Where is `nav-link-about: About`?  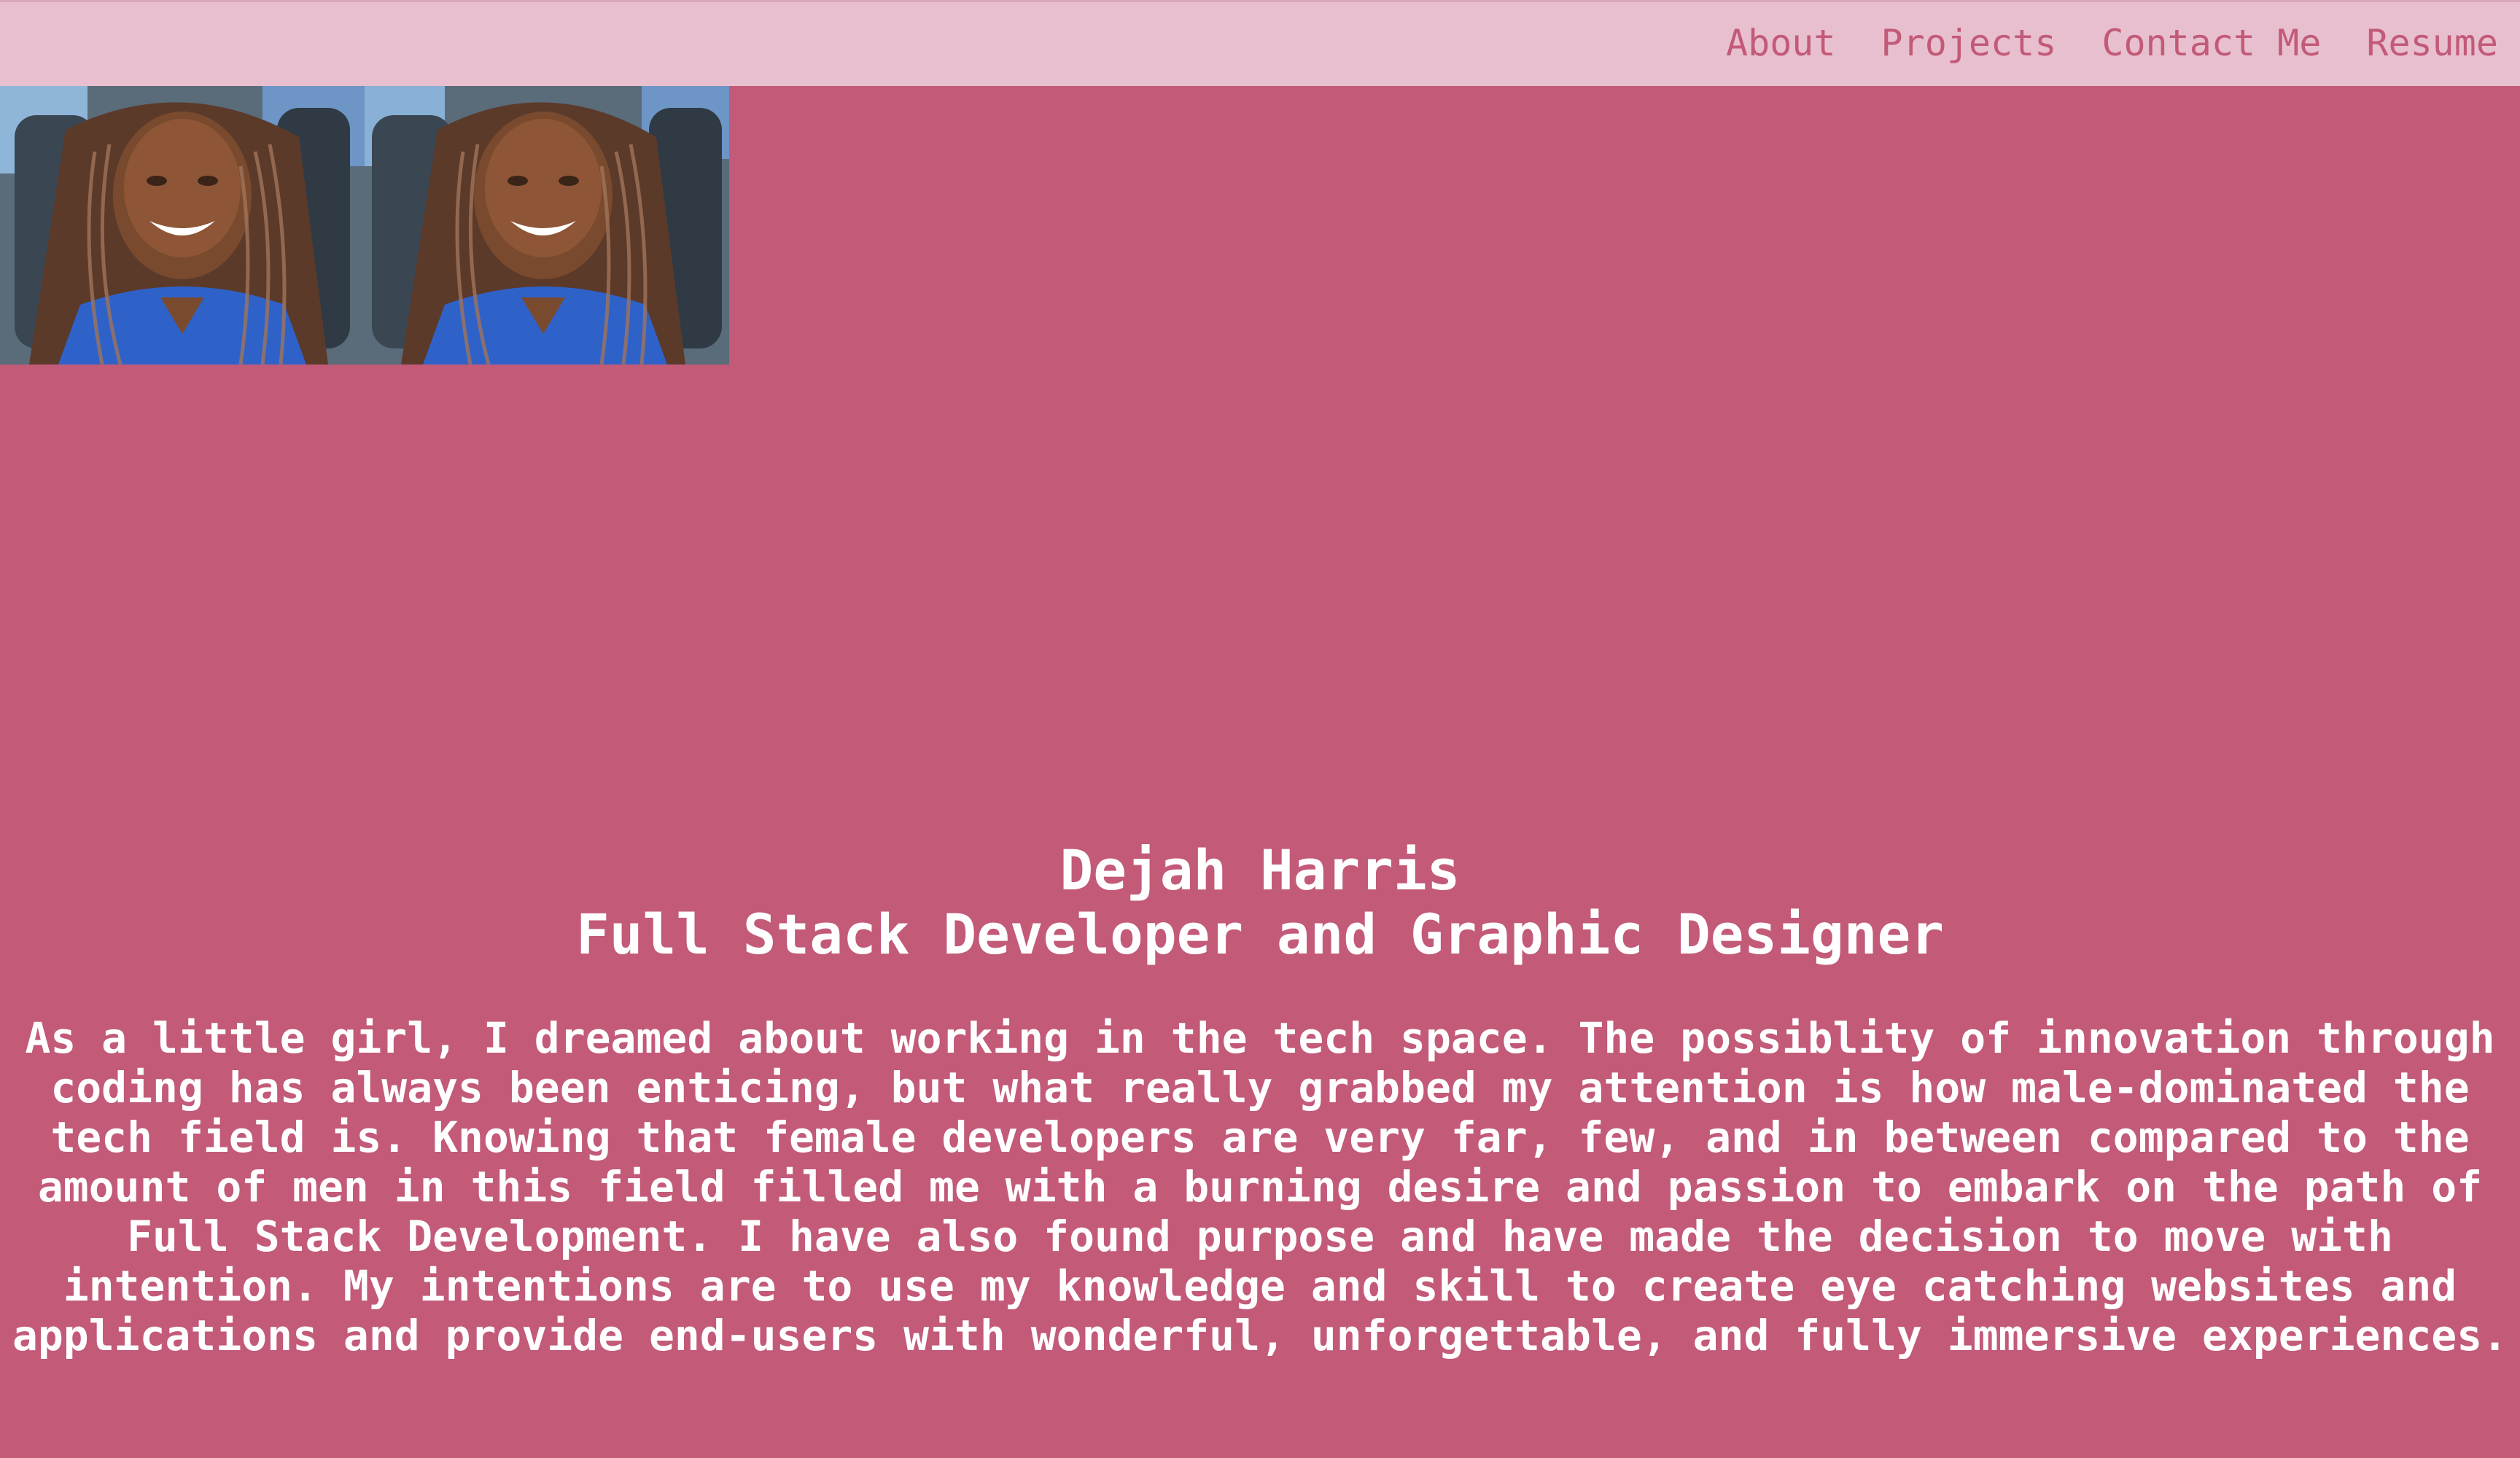 nav-link-about: About is located at coordinates (1781, 43).